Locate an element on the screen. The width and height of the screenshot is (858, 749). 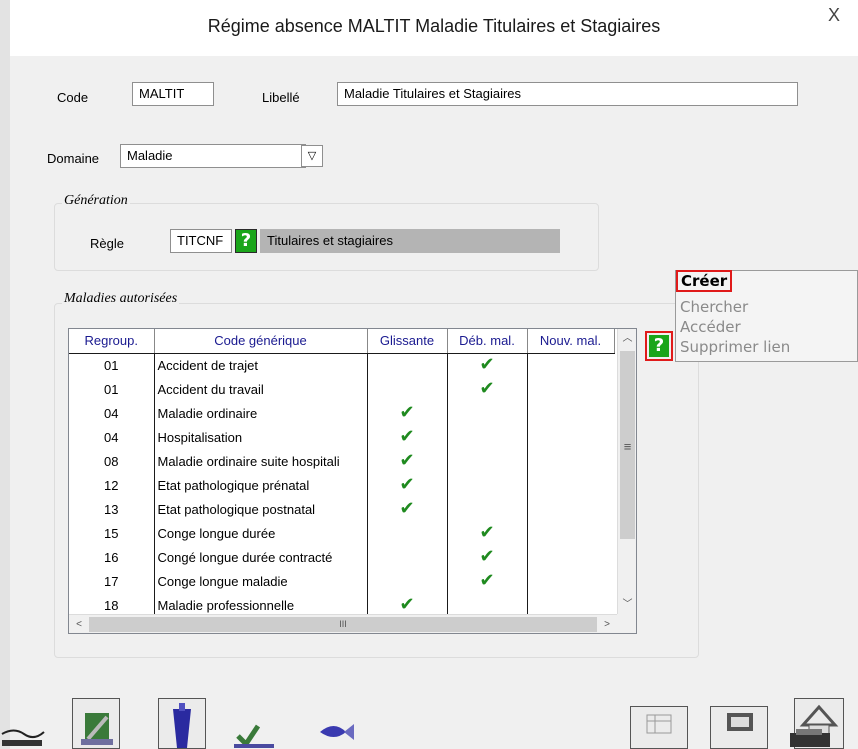
cell-regroup: 13 is located at coordinates (112, 509).